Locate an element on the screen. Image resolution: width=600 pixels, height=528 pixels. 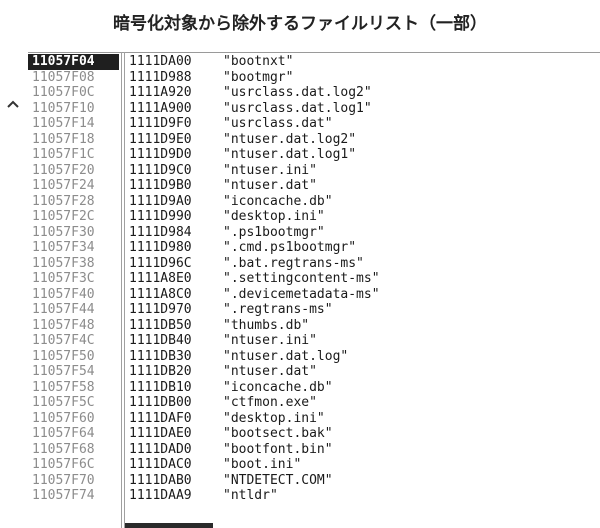
string-cell: "bootfont.bin" is located at coordinates (278, 449).